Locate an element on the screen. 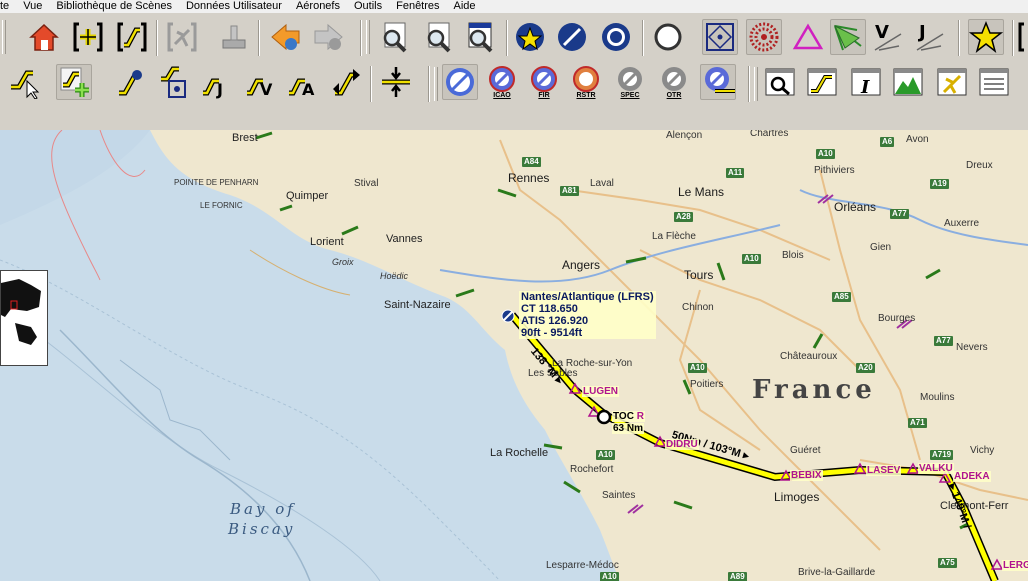  legend-window-button is located at coordinates (994, 82).